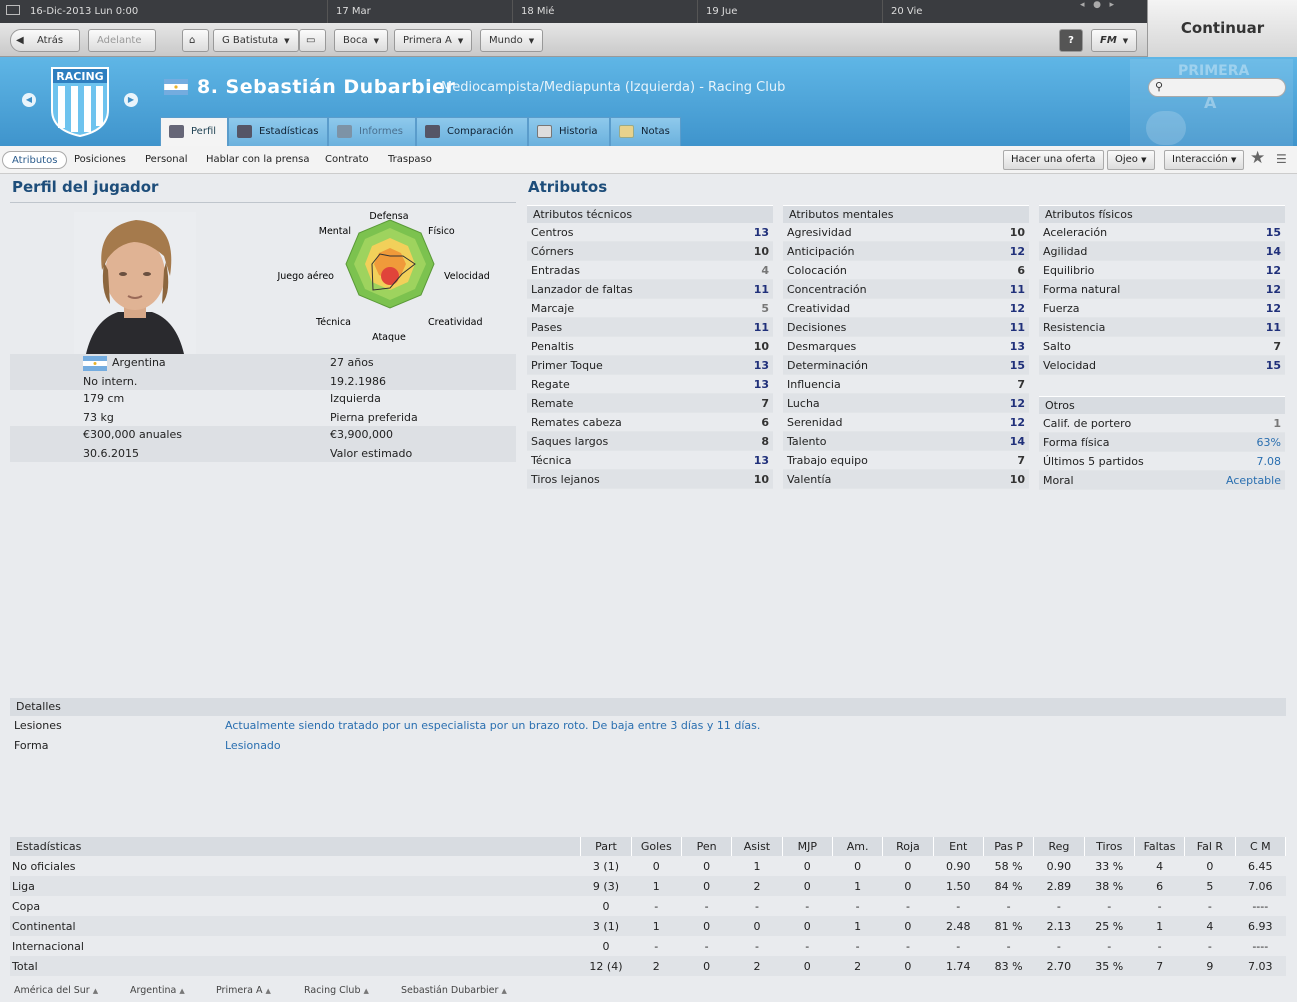 This screenshot has height=1002, width=1297. What do you see at coordinates (958, 846) in the screenshot?
I see `stats-column-header: Ent` at bounding box center [958, 846].